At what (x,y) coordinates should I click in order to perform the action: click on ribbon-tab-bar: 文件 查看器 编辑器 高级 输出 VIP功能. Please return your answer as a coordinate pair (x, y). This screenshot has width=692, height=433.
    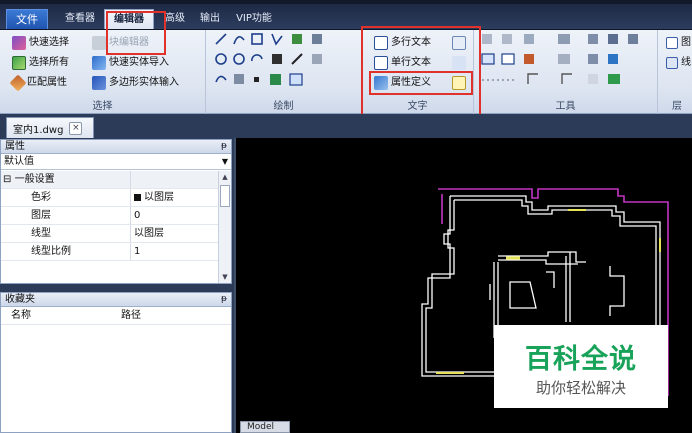
    Looking at the image, I should click on (346, 15).